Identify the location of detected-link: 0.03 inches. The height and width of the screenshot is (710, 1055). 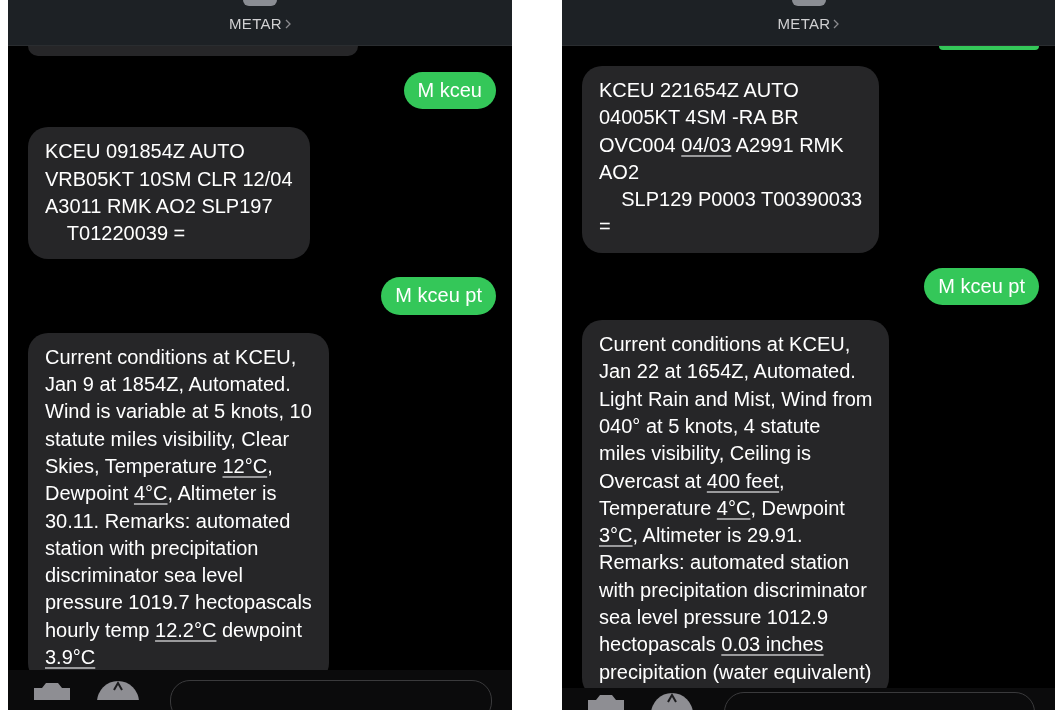
(772, 644).